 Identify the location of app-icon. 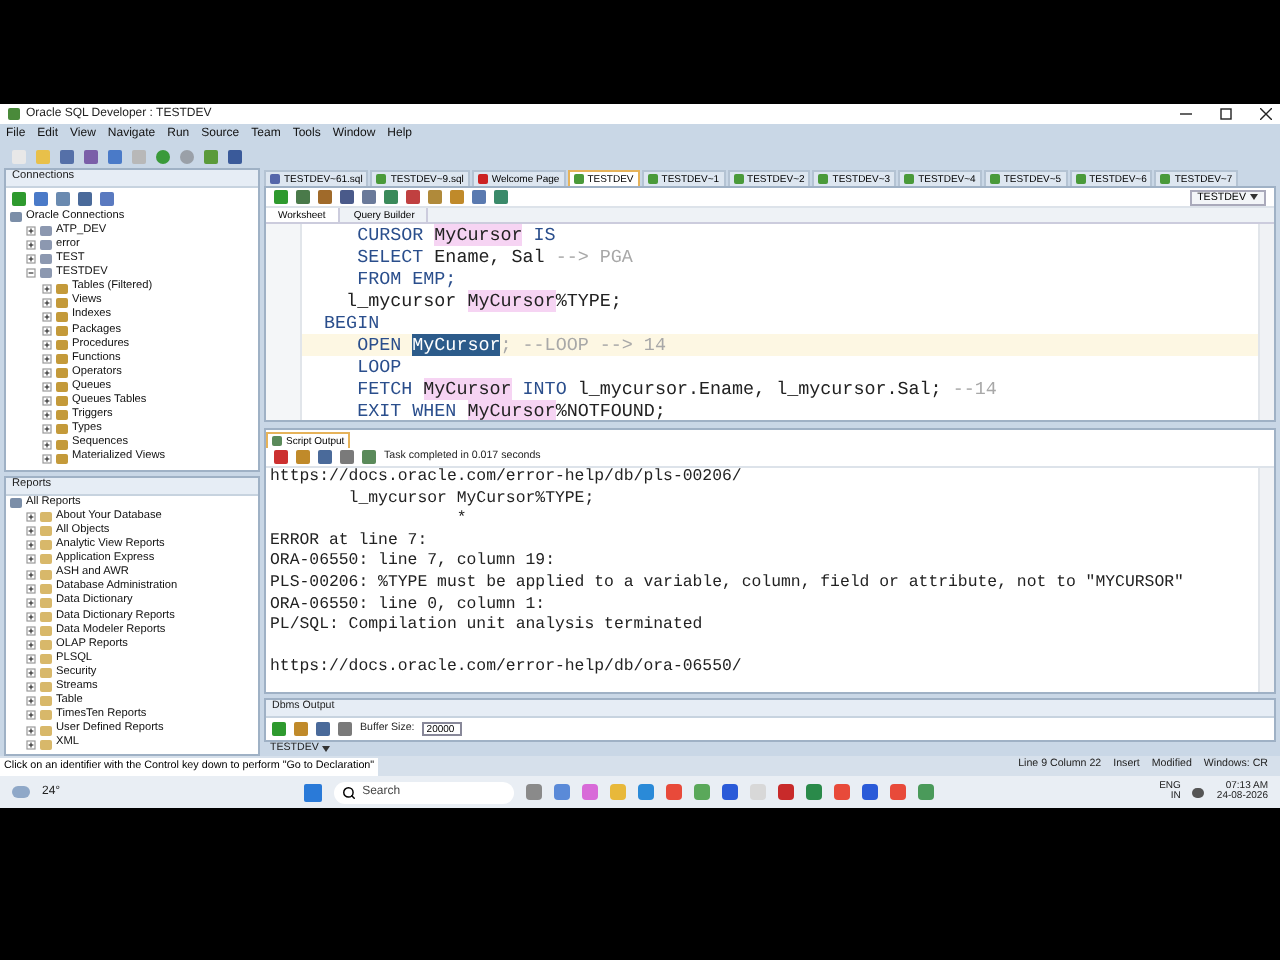
(14, 114).